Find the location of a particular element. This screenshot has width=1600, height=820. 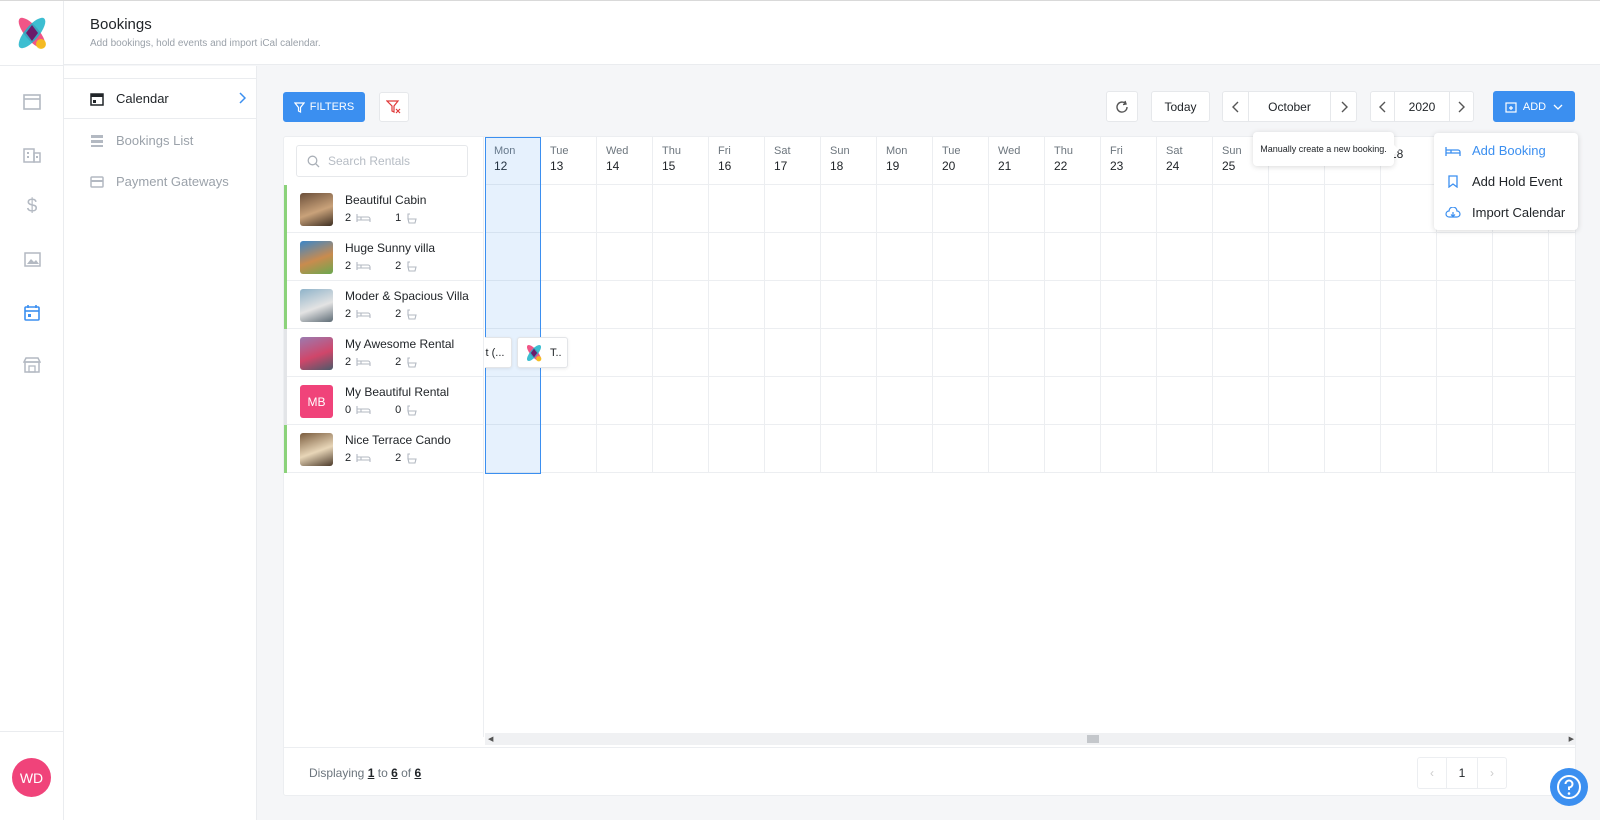

day-header: Fri 16 is located at coordinates (737, 161).